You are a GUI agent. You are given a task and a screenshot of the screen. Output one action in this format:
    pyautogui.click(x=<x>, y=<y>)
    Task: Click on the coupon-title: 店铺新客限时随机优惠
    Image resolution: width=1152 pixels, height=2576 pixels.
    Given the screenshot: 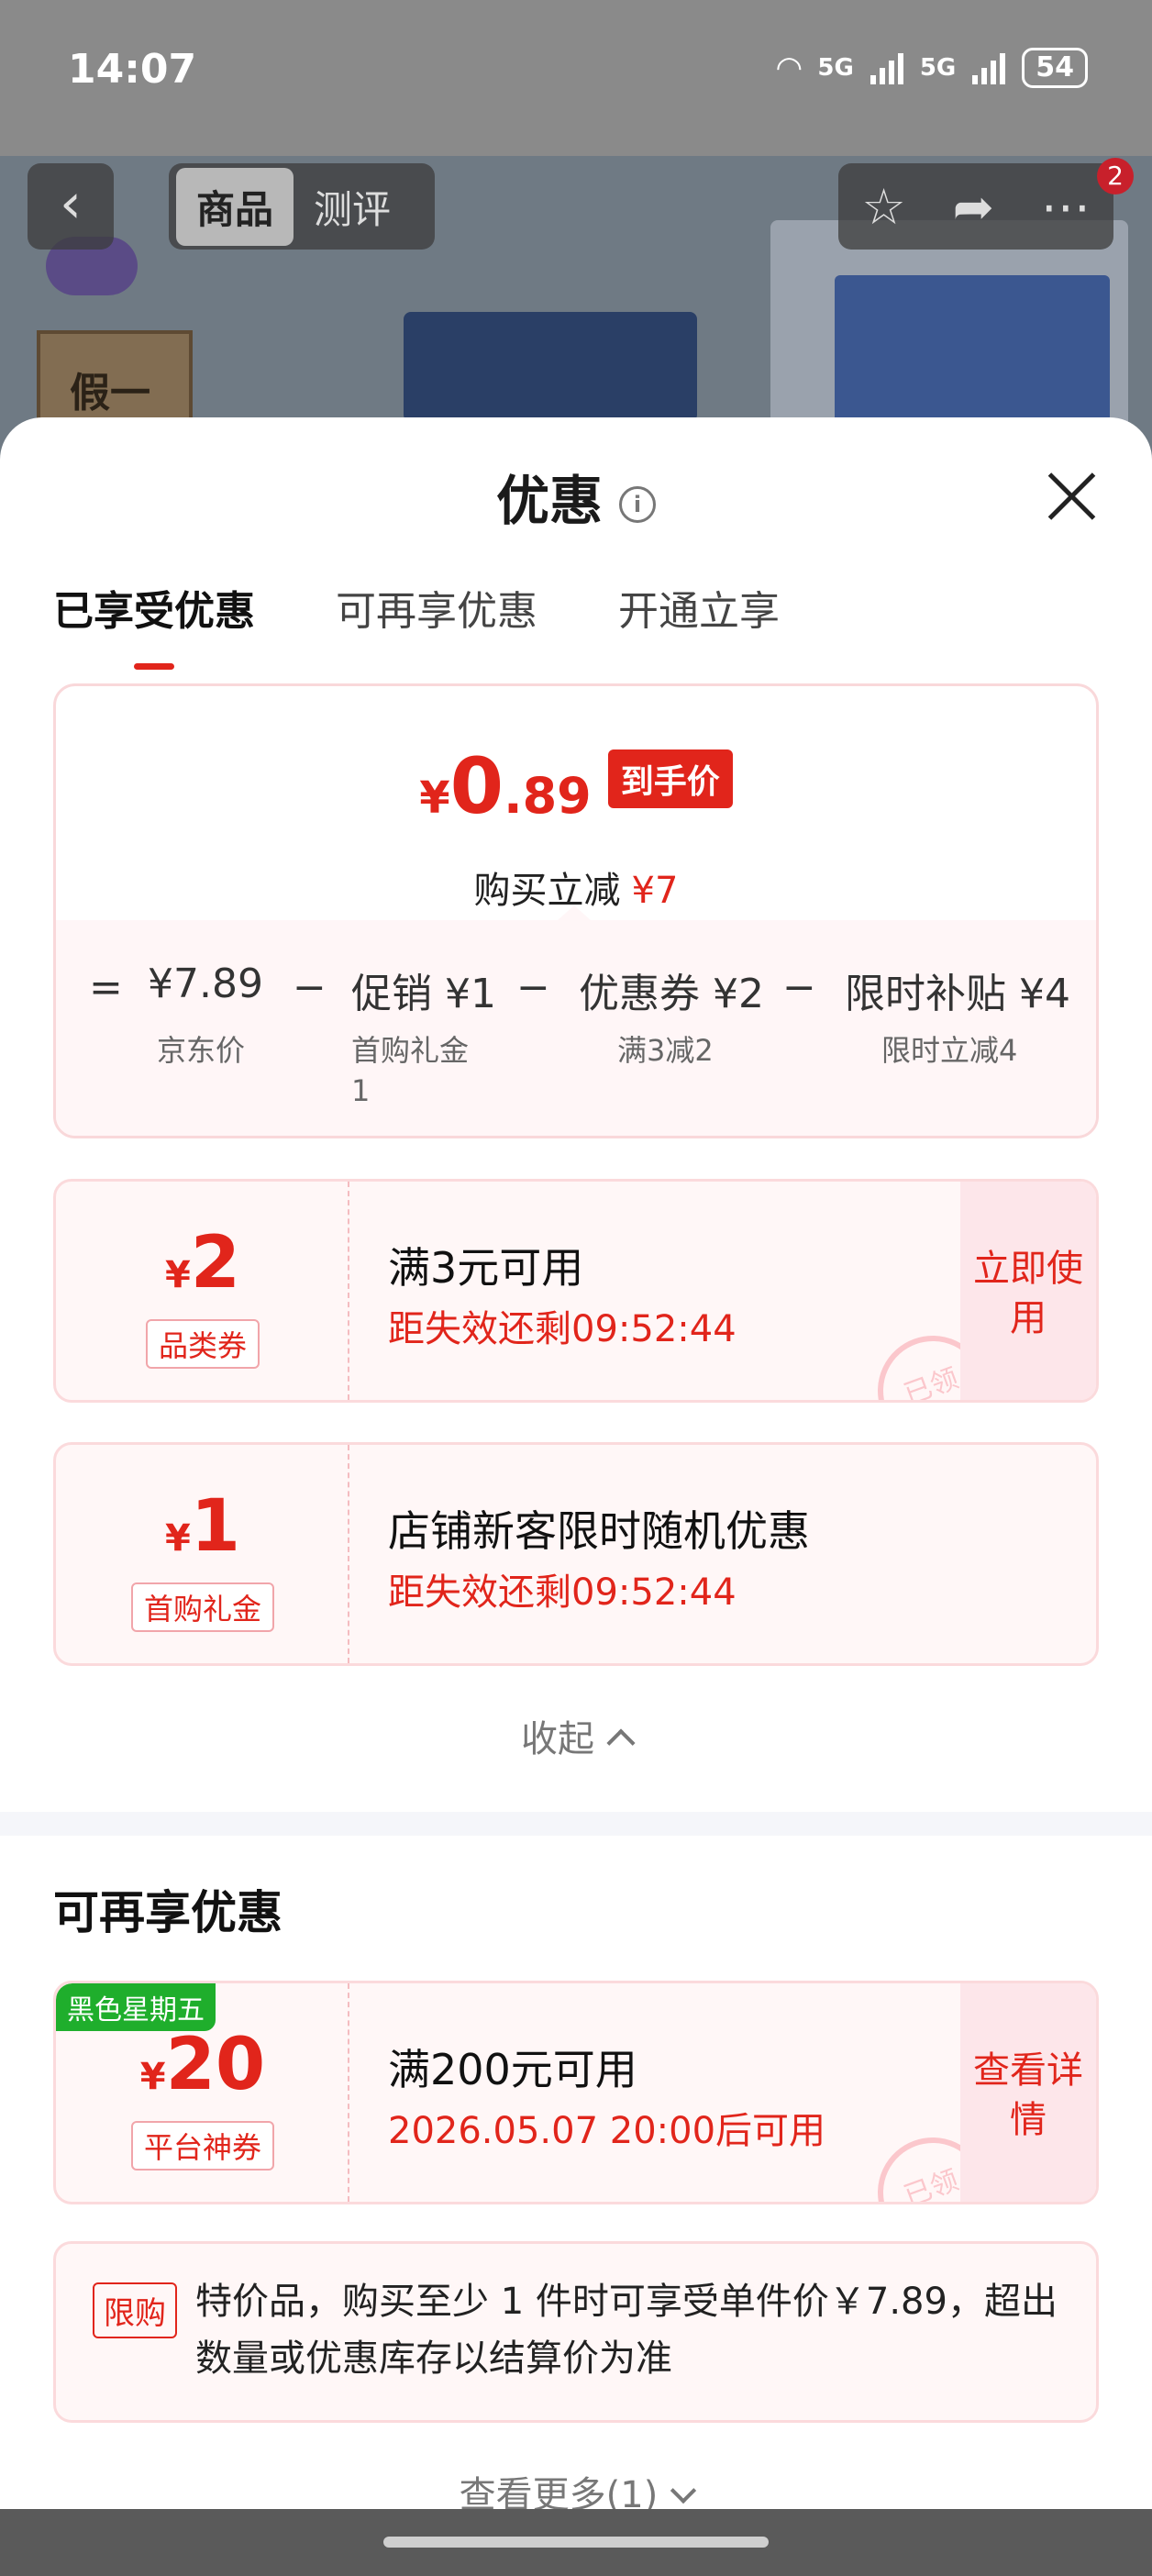 What is the action you would take?
    pyautogui.click(x=599, y=1531)
    